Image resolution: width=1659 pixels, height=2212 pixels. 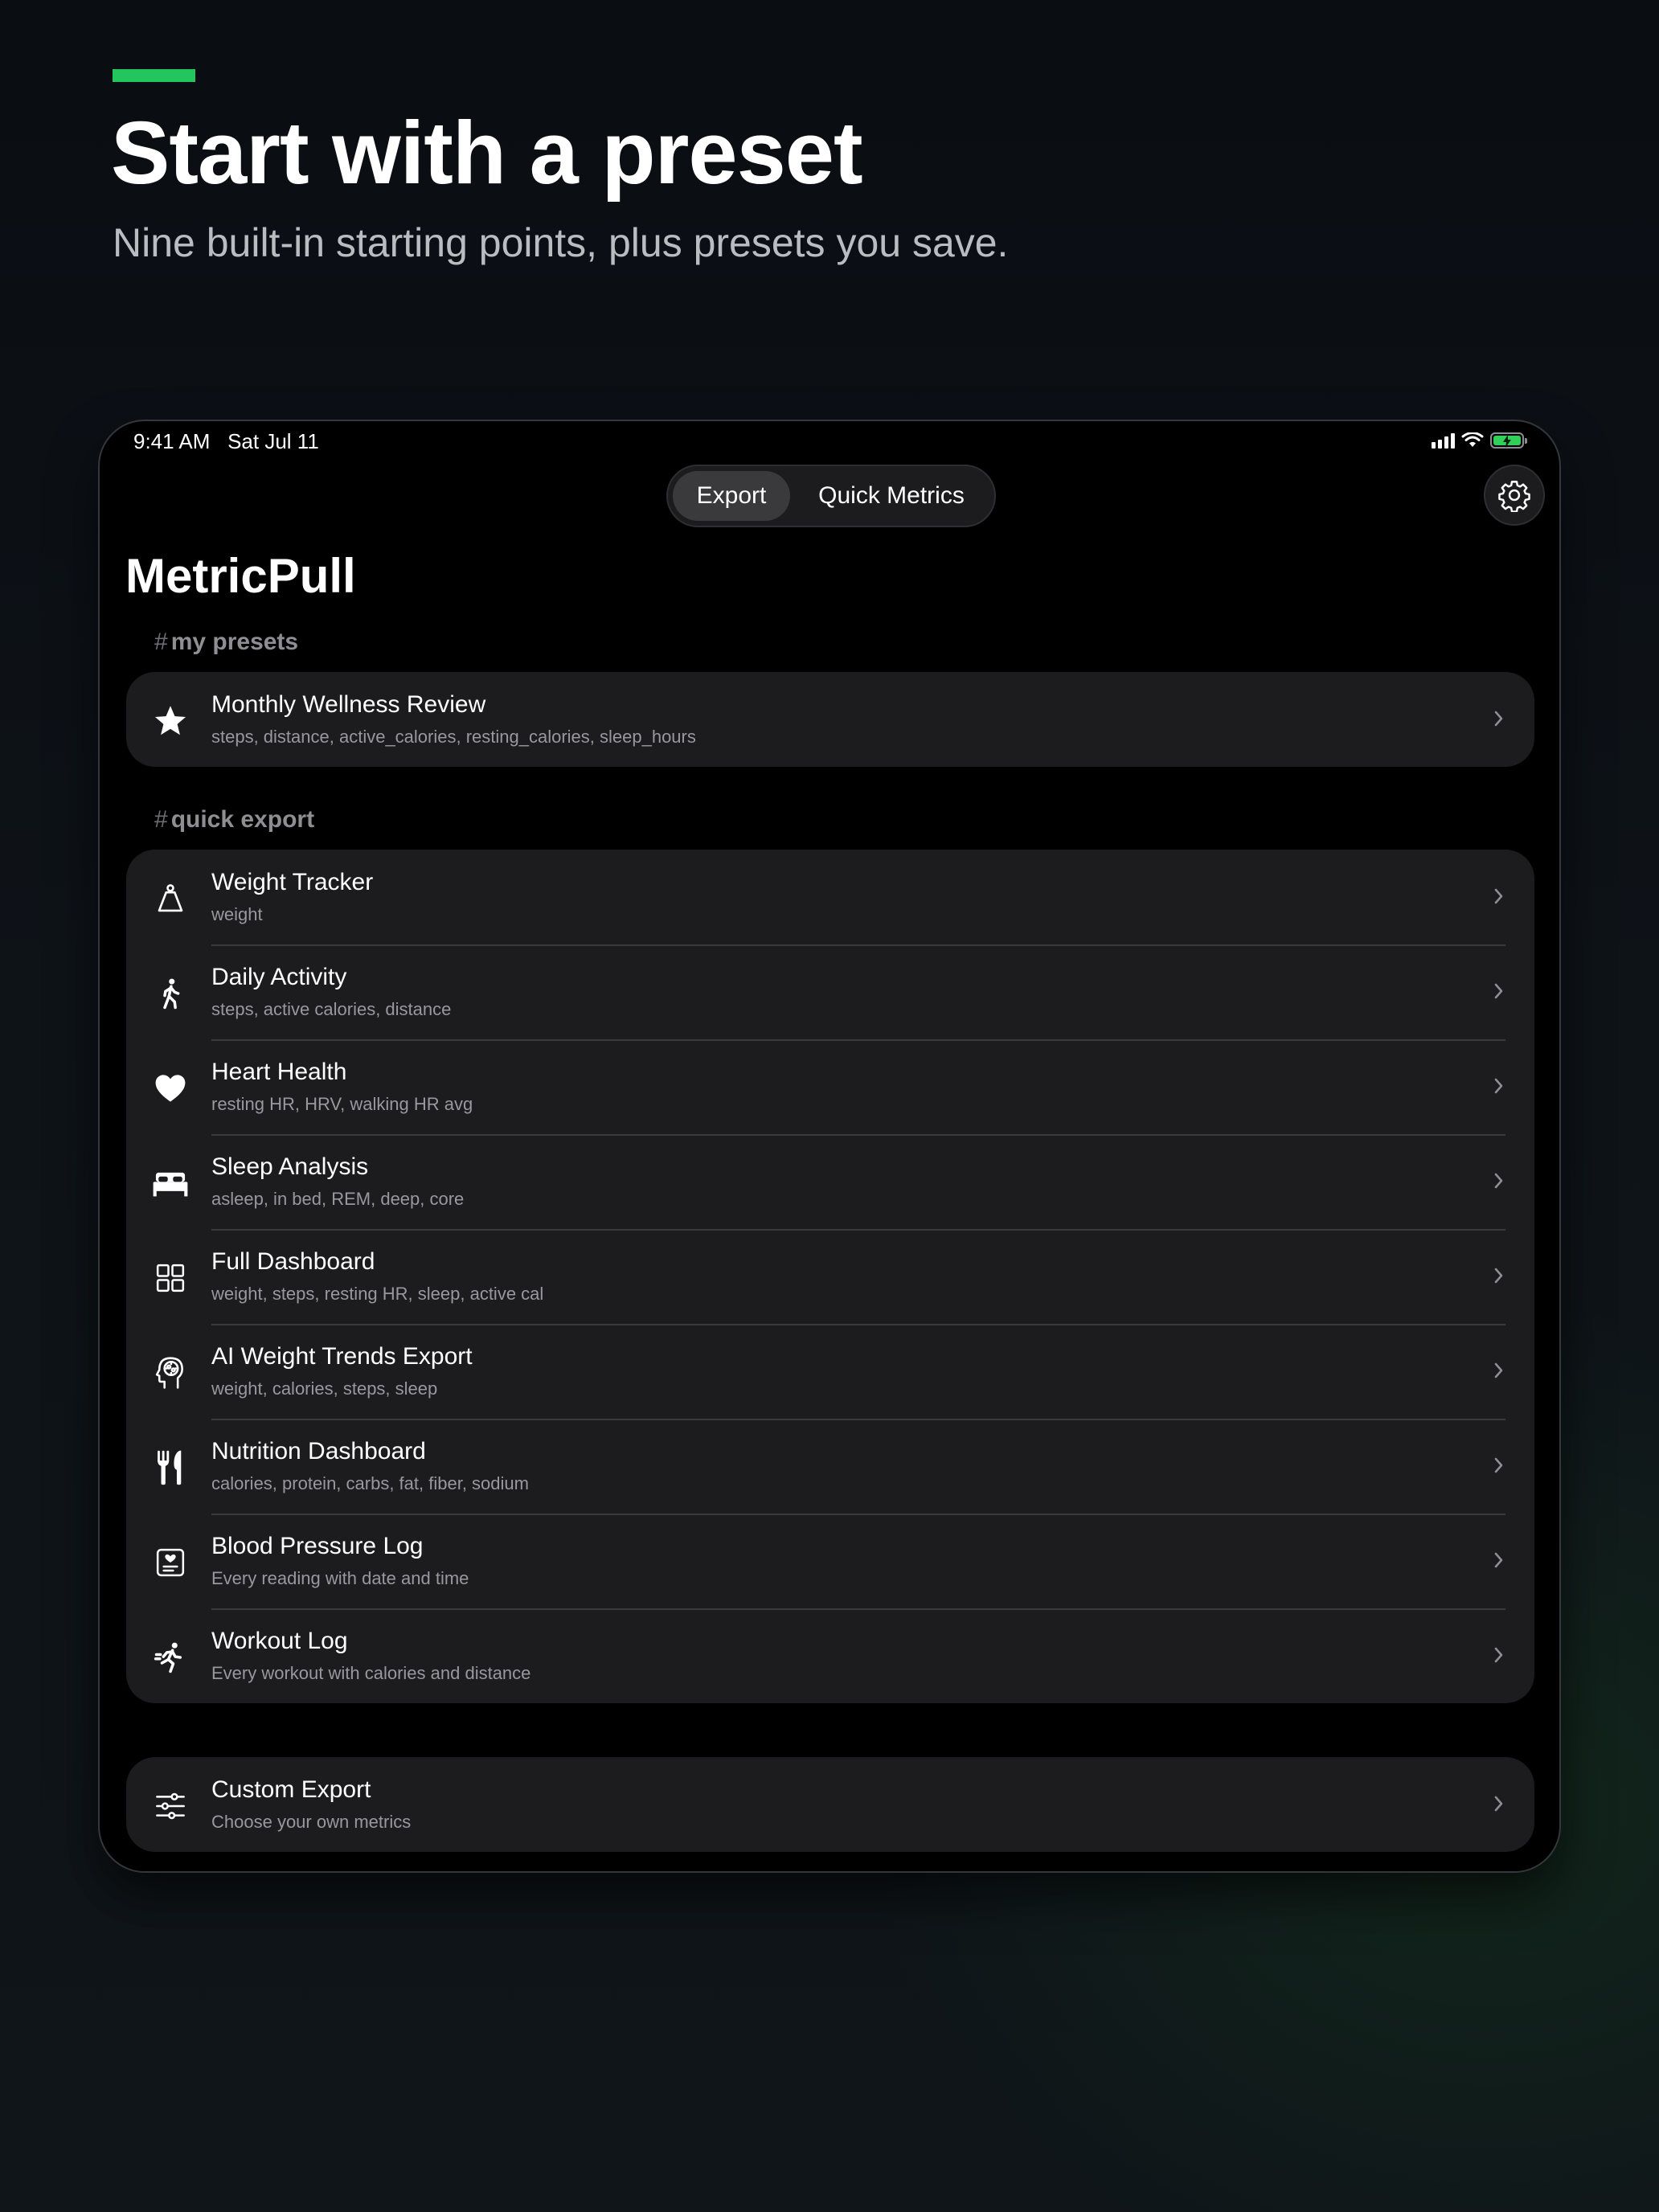 What do you see at coordinates (342, 1104) in the screenshot?
I see `row-subtitle: resting HR, HRV, walking HR avg` at bounding box center [342, 1104].